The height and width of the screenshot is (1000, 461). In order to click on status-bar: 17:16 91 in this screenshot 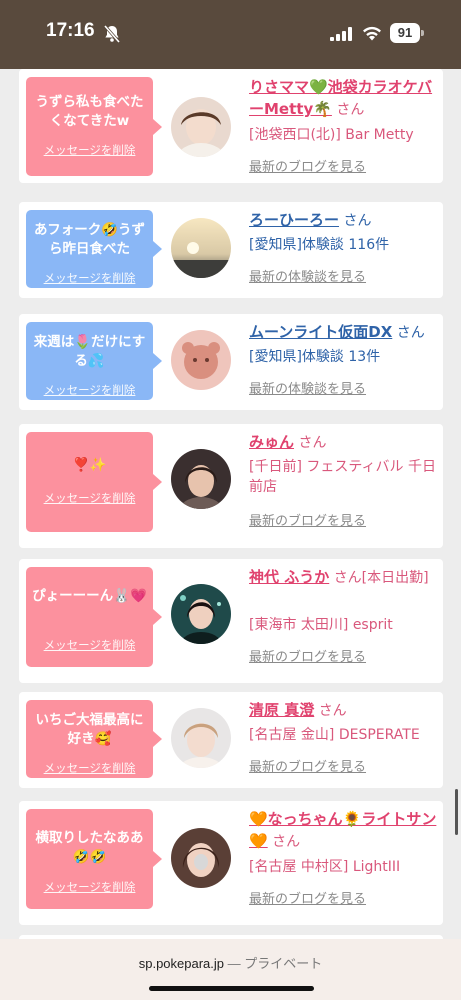, I will do `click(230, 34)`.